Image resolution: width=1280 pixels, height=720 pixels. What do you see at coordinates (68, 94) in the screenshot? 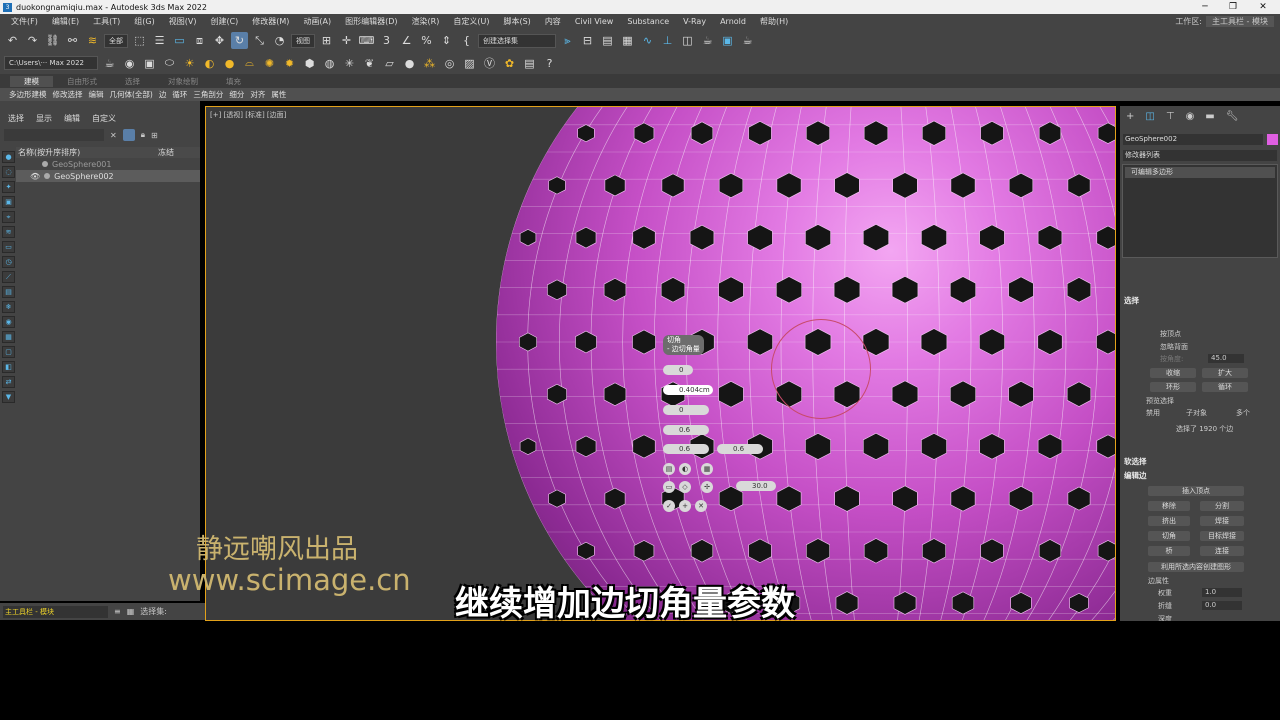
I see `ribbon-modify-selection: 修改选择` at bounding box center [68, 94].